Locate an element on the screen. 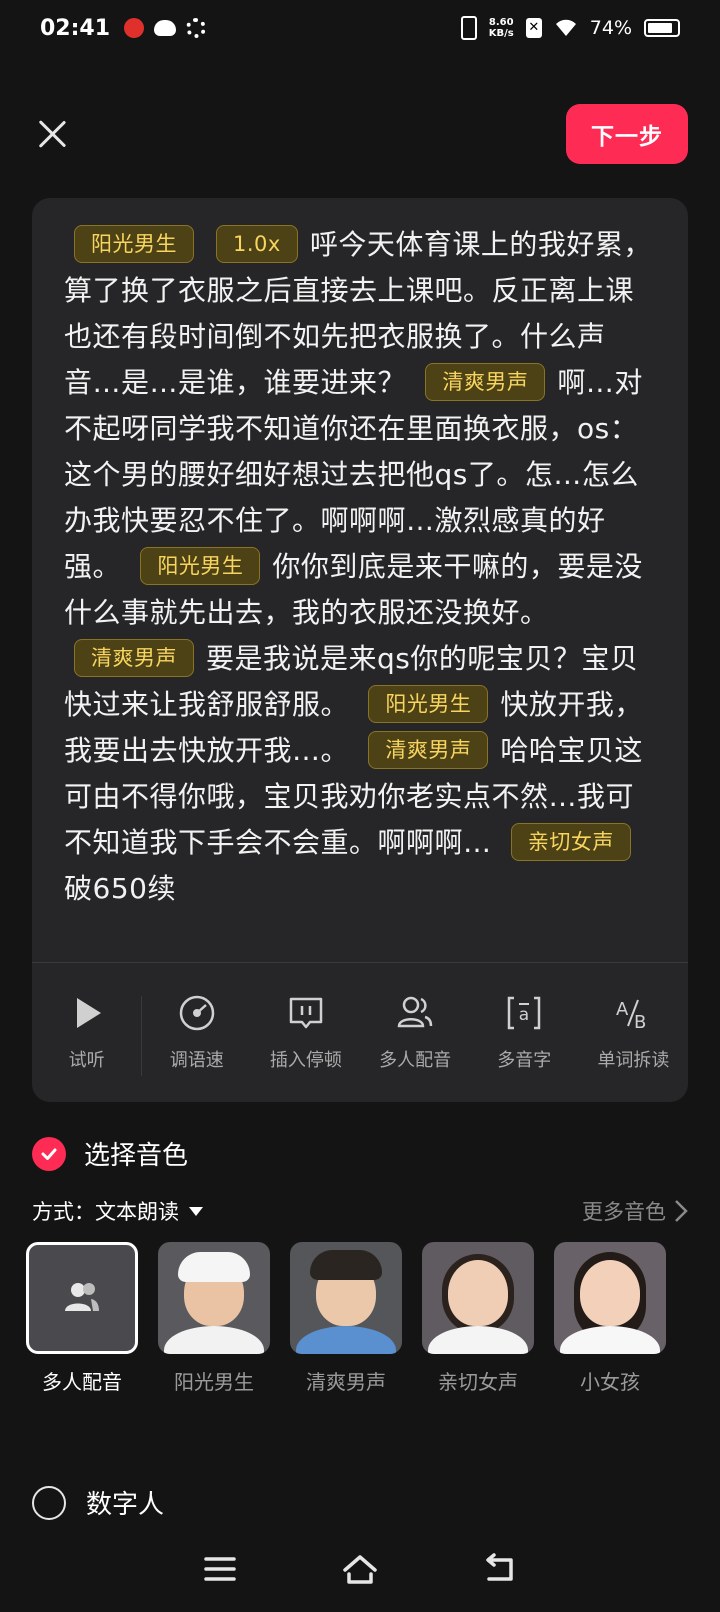 The width and height of the screenshot is (720, 1612). gear-icon is located at coordinates (196, 28).